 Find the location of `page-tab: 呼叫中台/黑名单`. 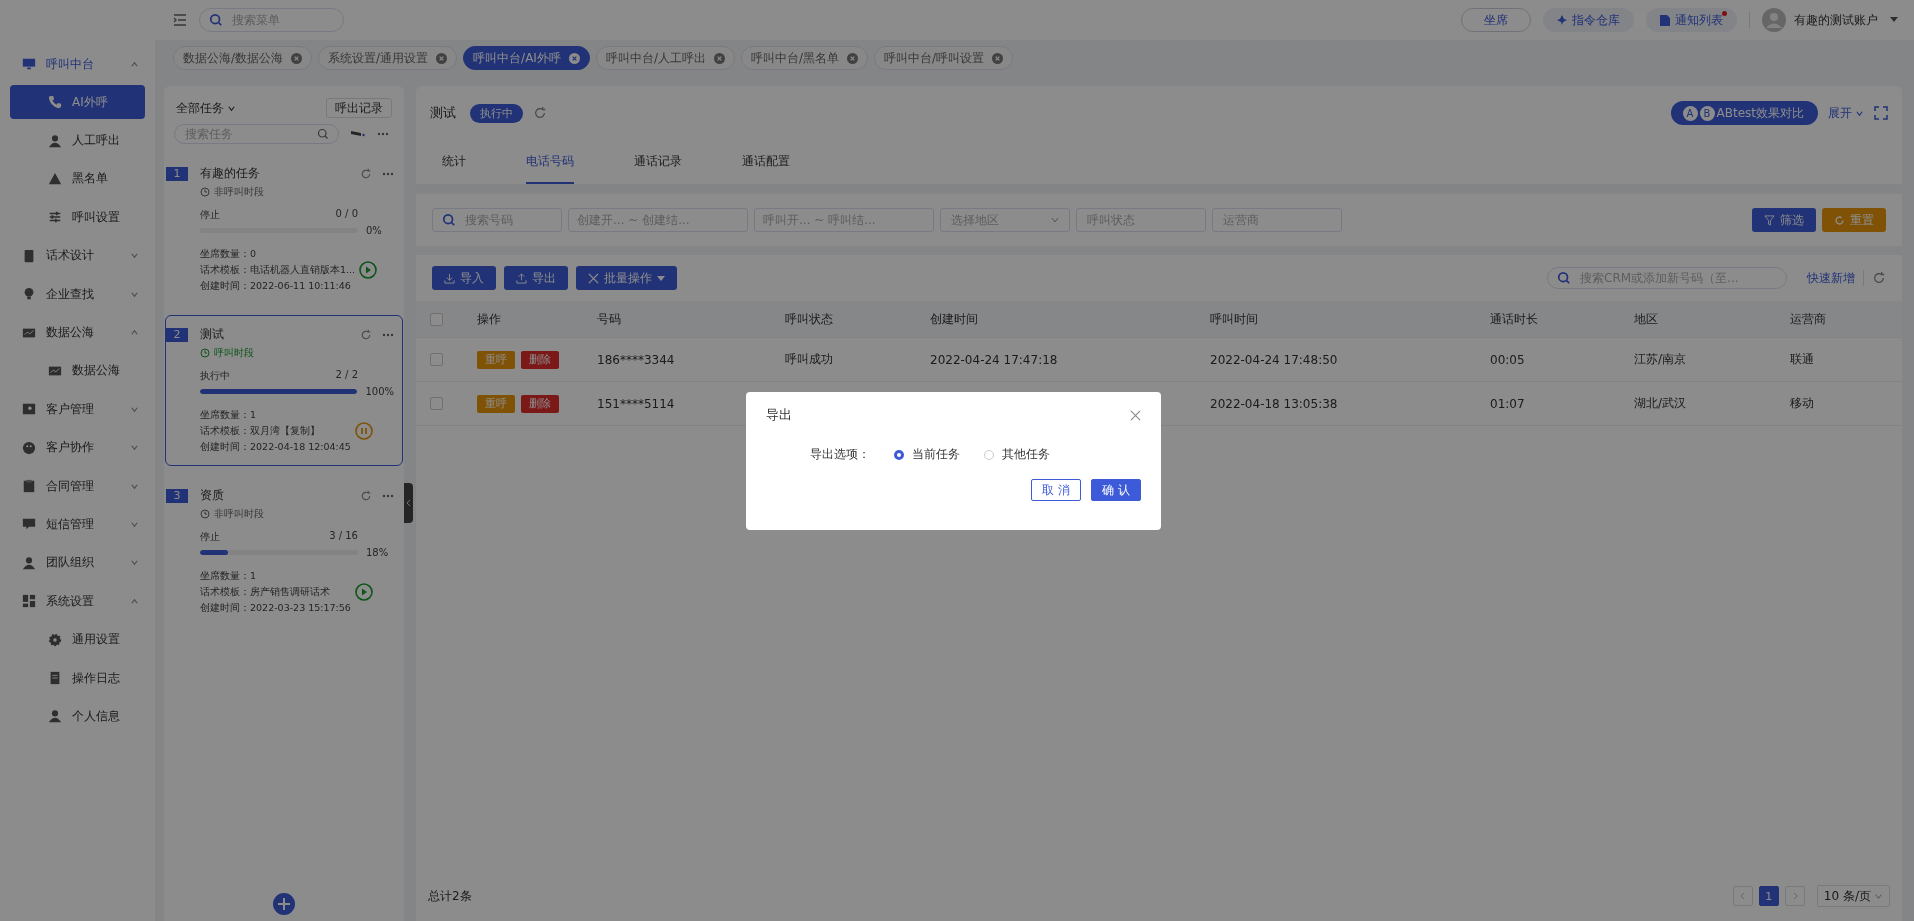

page-tab: 呼叫中台/黑名单 is located at coordinates (804, 58).